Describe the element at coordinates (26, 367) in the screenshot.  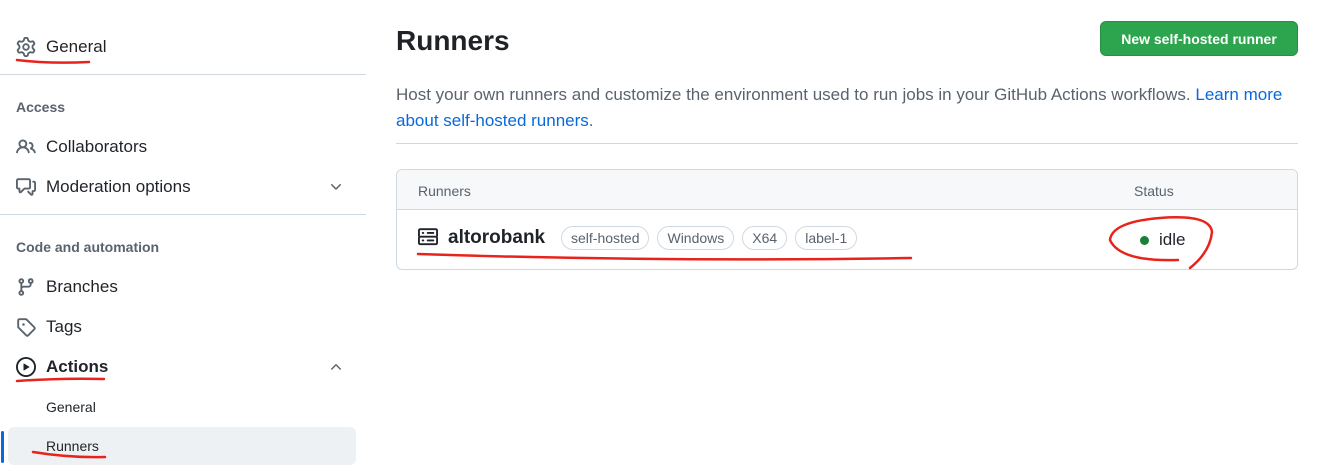
I see `play-icon` at that location.